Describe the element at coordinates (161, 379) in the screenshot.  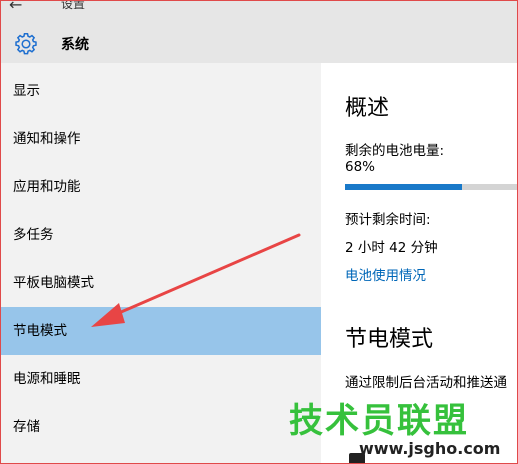
I see `sidebar-item-power-sleep: 电源和睡眠` at that location.